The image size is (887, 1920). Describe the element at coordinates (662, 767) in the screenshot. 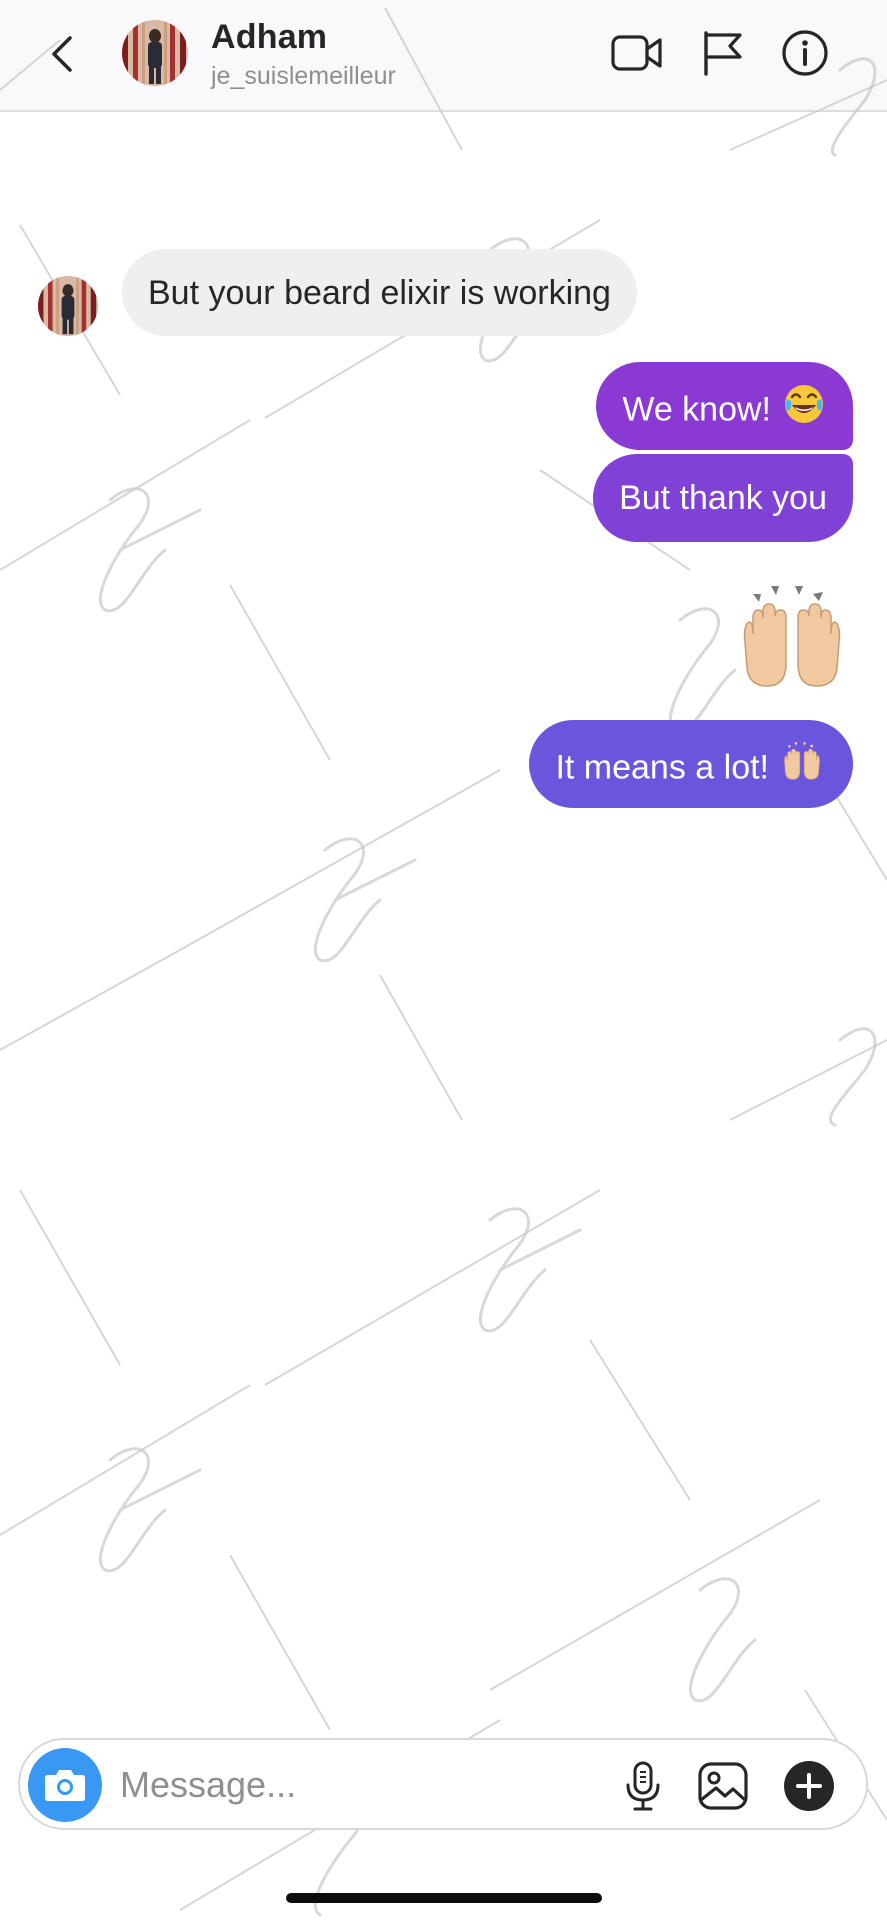

I see `message-text: It means a lot!` at that location.